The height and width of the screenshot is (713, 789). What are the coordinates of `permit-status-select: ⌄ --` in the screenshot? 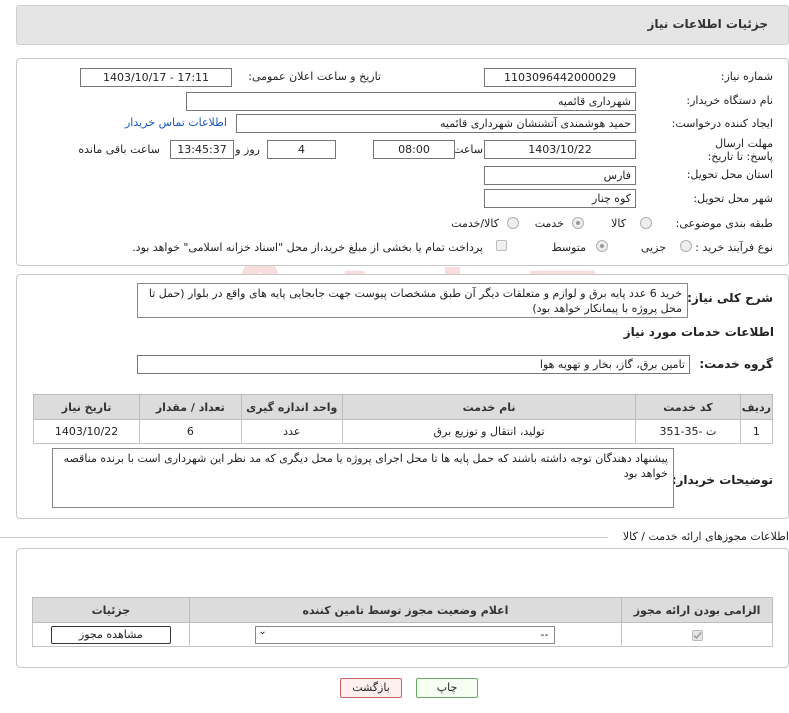 It's located at (405, 634).